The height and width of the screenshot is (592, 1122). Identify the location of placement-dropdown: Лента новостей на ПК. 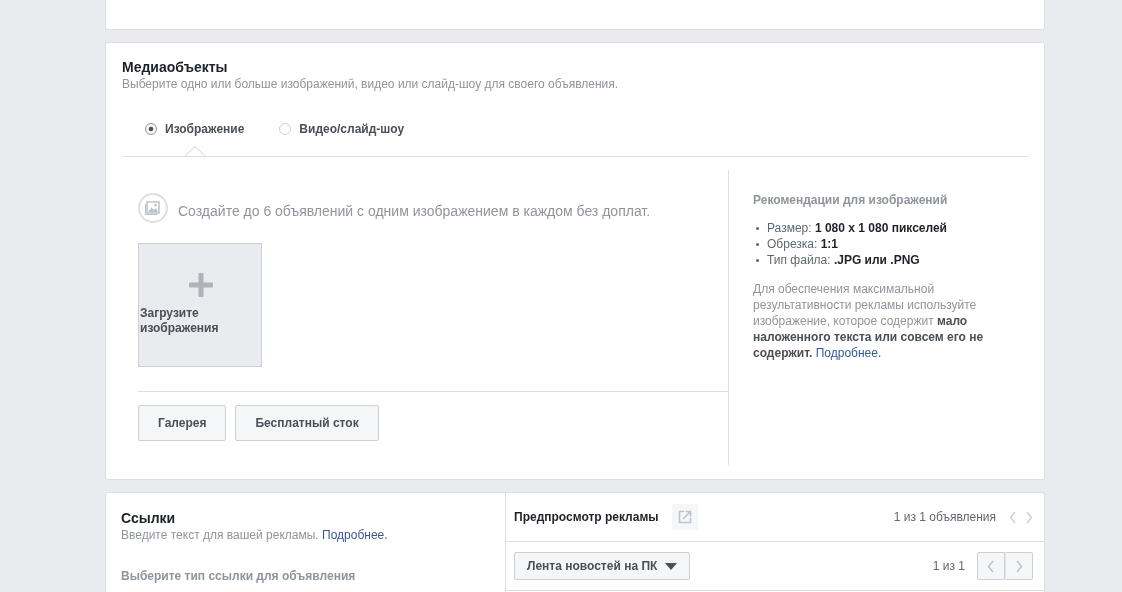
(602, 566).